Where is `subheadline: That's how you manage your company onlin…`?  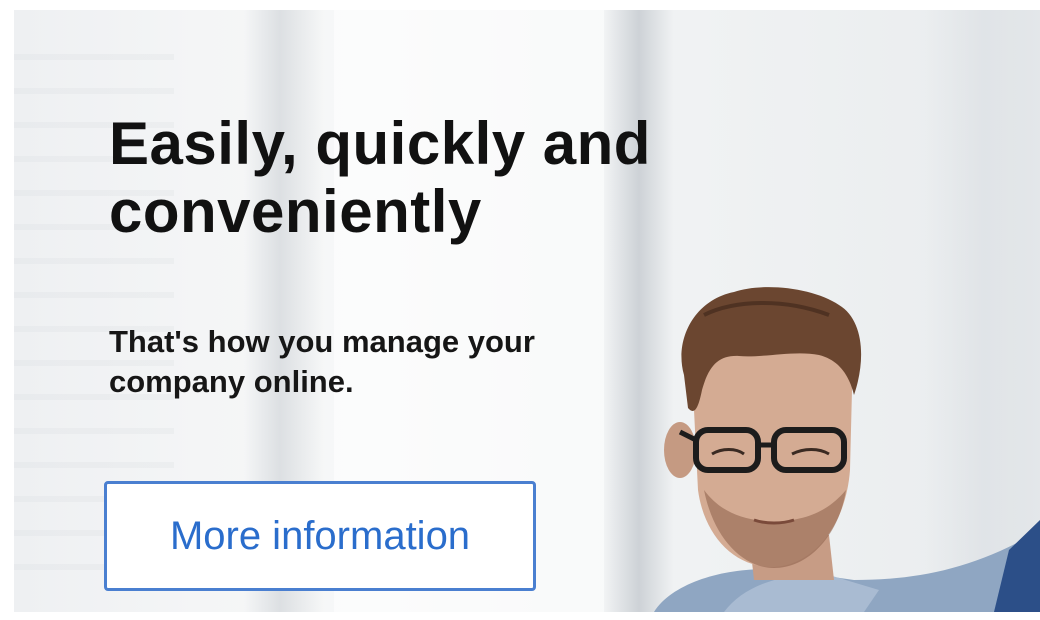
subheadline: That's how you manage your company onlin… is located at coordinates (322, 361).